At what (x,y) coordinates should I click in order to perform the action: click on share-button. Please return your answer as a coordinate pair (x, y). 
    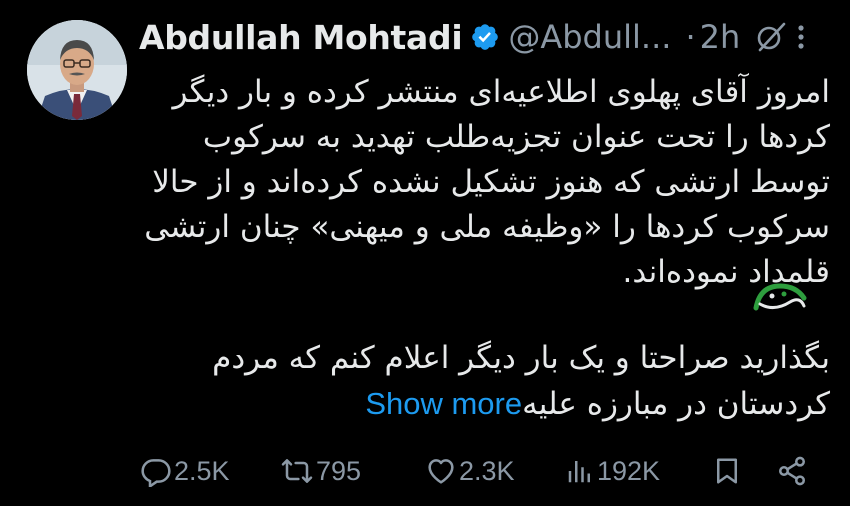
    Looking at the image, I should click on (792, 471).